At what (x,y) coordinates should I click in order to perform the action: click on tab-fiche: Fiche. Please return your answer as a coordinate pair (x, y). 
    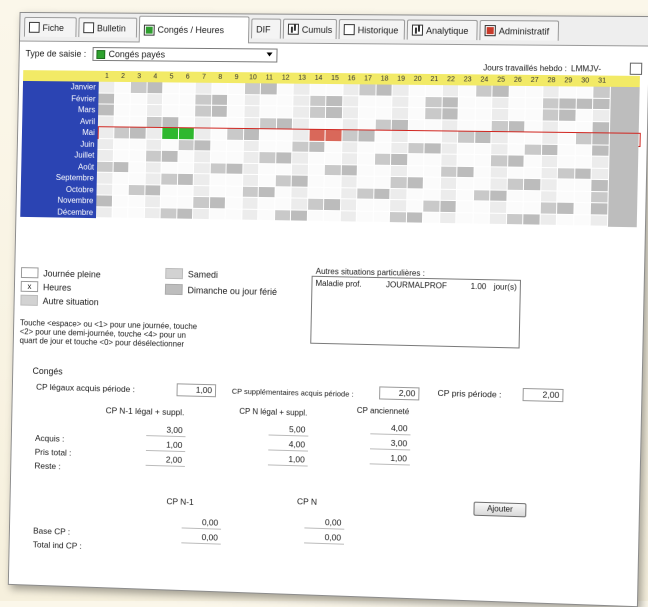
    Looking at the image, I should click on (50, 27).